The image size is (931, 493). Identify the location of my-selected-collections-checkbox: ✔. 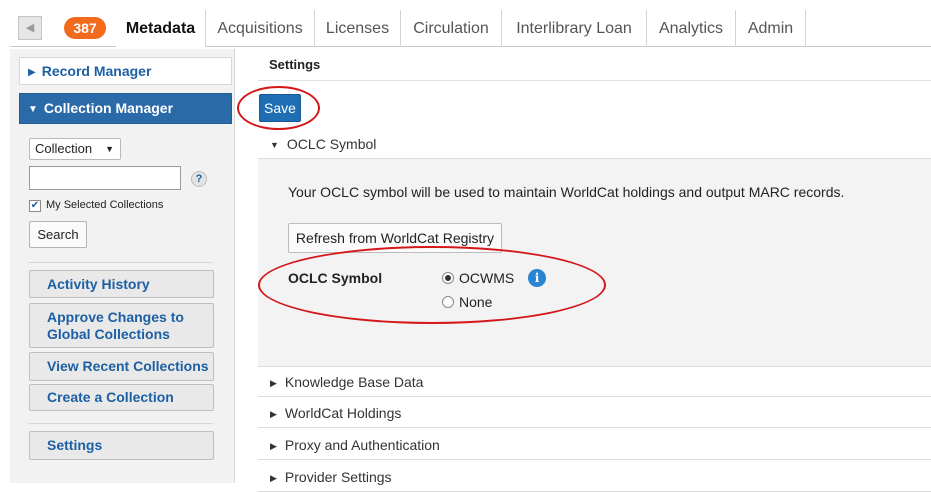
(35, 206).